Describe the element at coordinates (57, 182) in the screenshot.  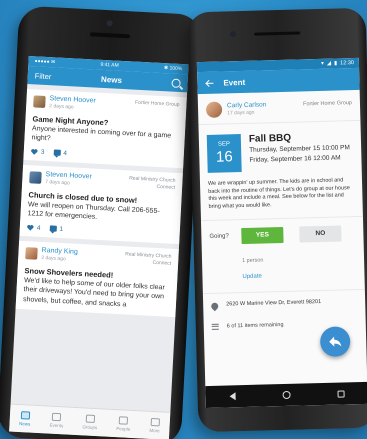
I see `post-time: 7 days ago` at that location.